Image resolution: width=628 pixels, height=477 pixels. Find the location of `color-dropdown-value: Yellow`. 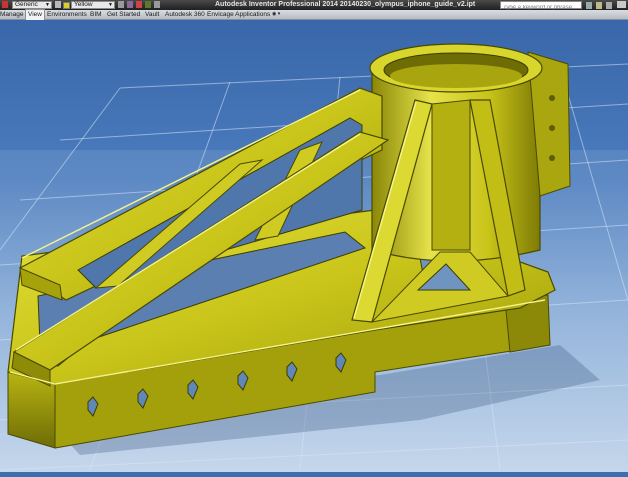

color-dropdown-value: Yellow is located at coordinates (83, 4).